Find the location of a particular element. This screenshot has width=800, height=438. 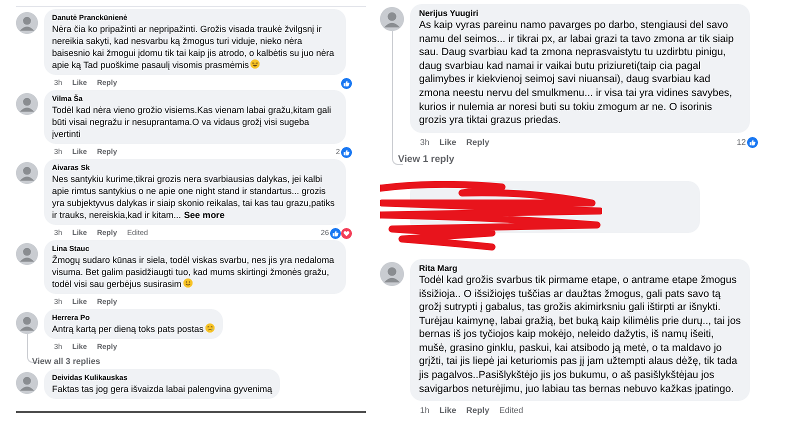

comment-time: 3h is located at coordinates (425, 143).